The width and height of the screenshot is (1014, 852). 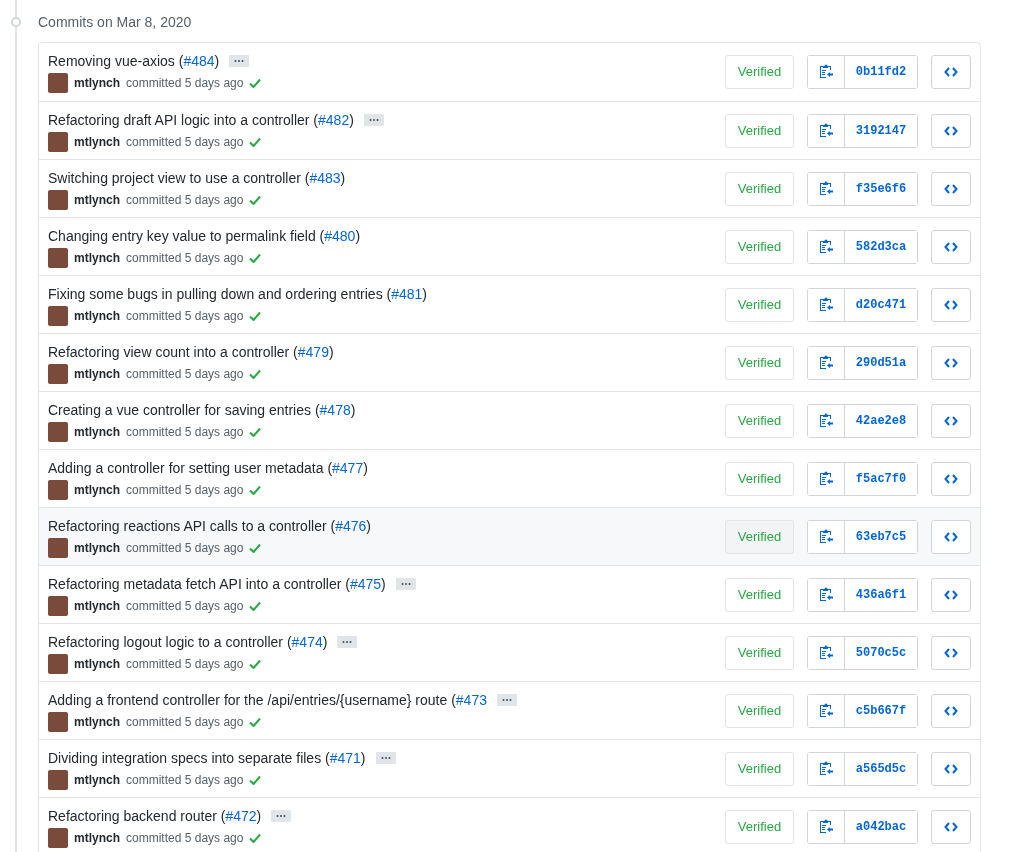 I want to click on pull-request-link: #476, so click(x=351, y=525).